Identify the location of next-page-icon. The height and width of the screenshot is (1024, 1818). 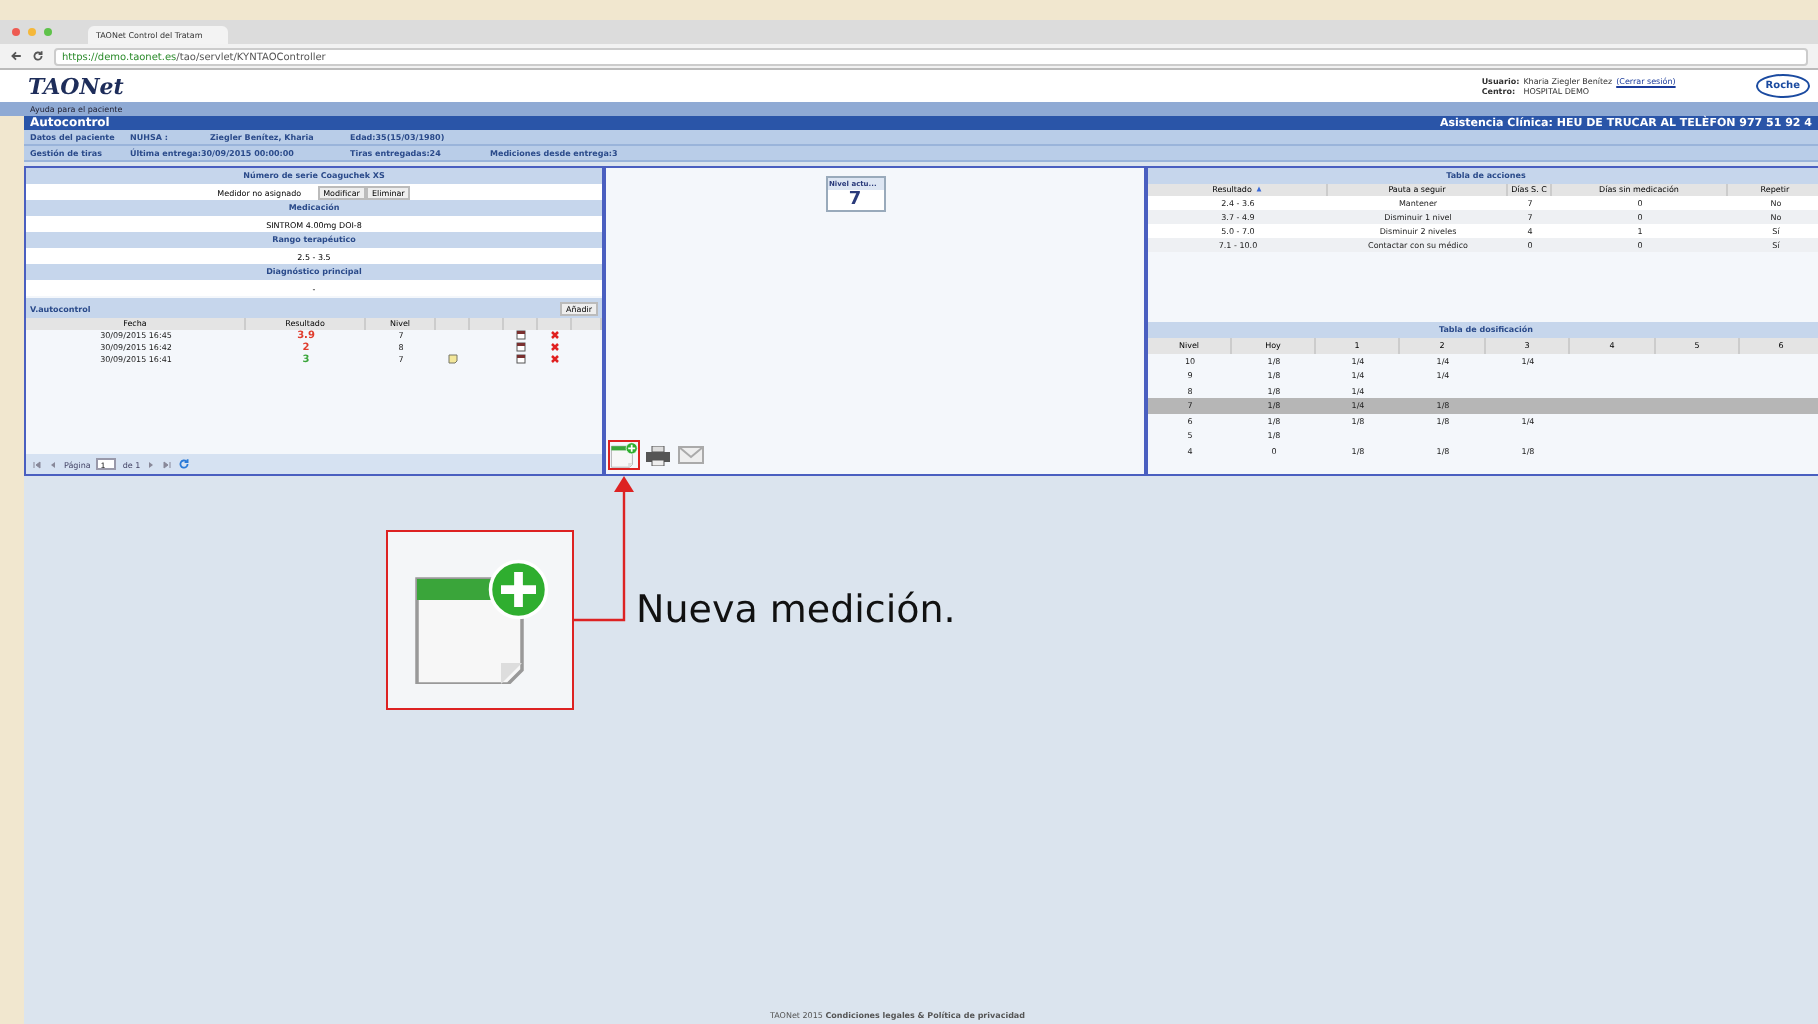
(151, 464).